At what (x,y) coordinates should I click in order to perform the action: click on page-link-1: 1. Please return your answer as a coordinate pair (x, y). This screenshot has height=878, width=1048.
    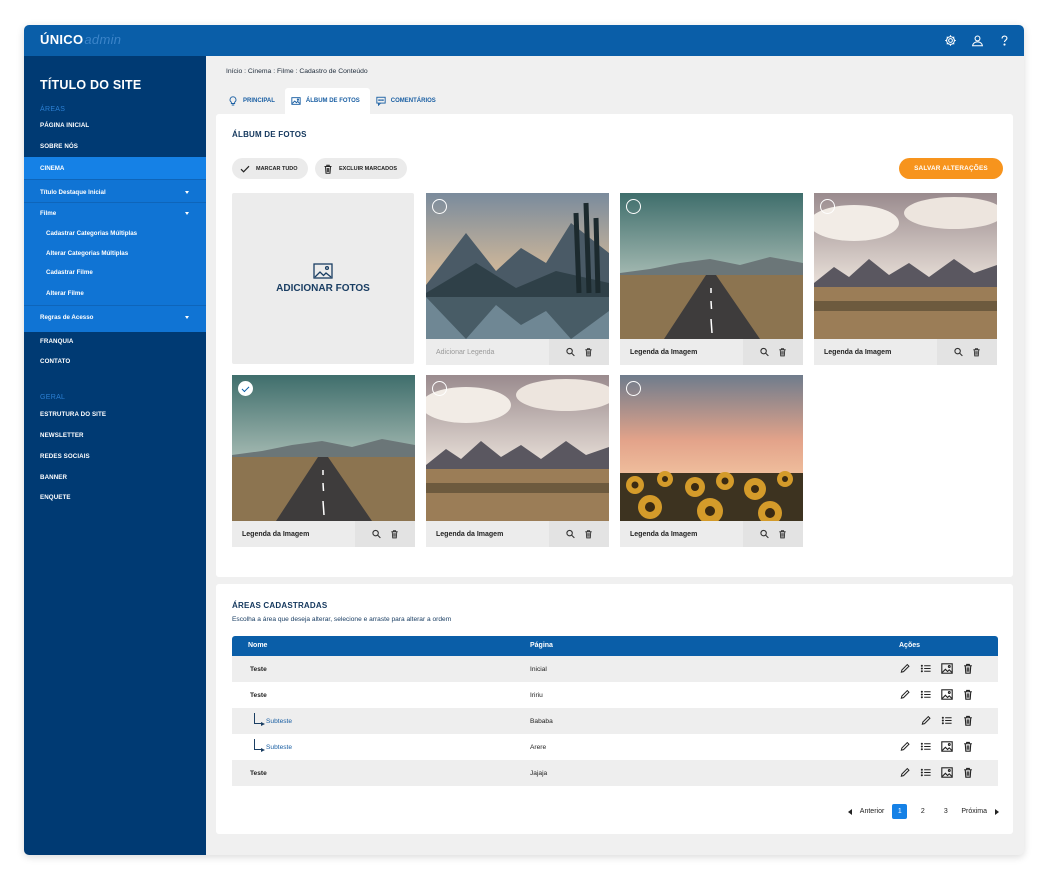
    Looking at the image, I should click on (900, 811).